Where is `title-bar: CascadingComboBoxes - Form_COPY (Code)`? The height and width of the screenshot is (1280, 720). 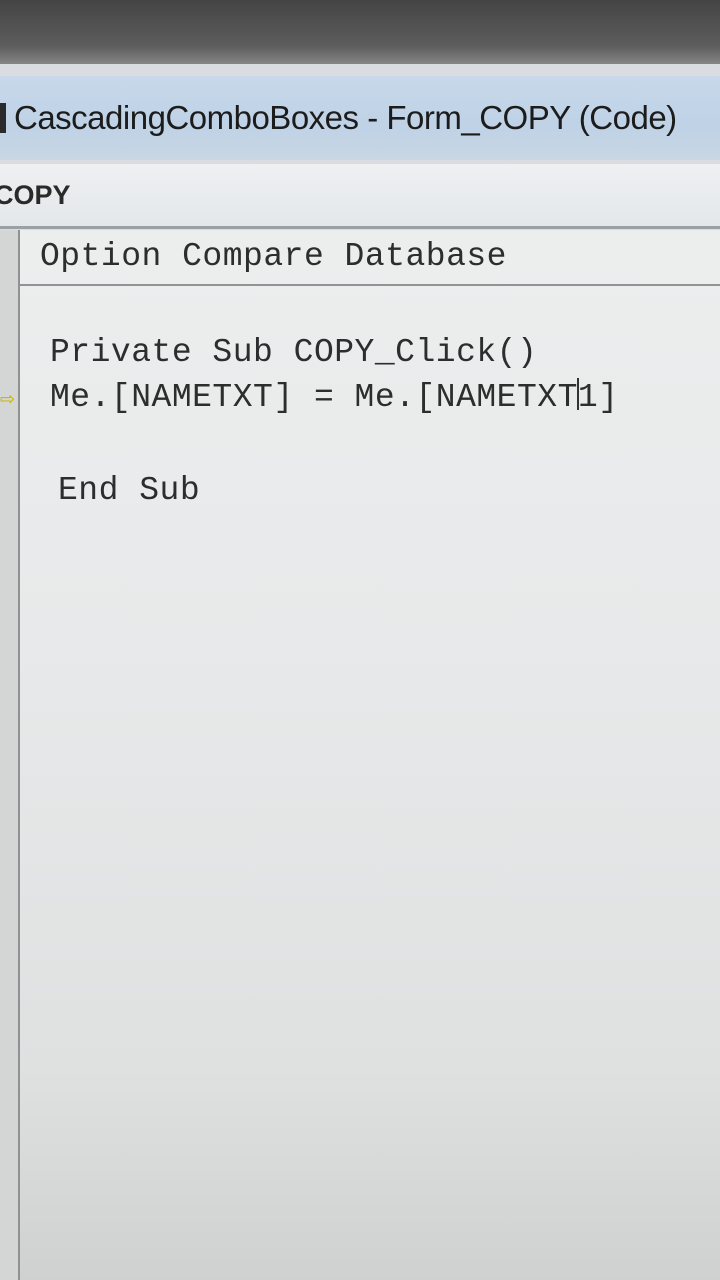
title-bar: CascadingComboBoxes - Form_COPY (Code) is located at coordinates (360, 118).